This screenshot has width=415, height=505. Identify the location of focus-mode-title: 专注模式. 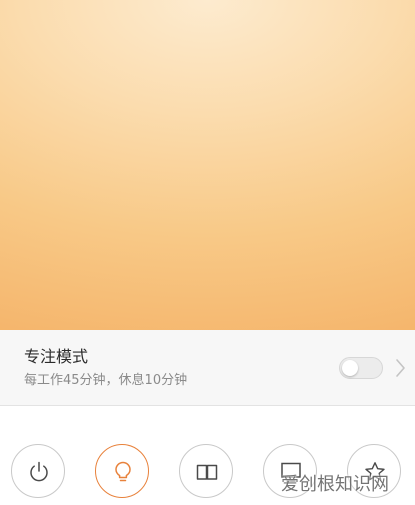
(56, 356).